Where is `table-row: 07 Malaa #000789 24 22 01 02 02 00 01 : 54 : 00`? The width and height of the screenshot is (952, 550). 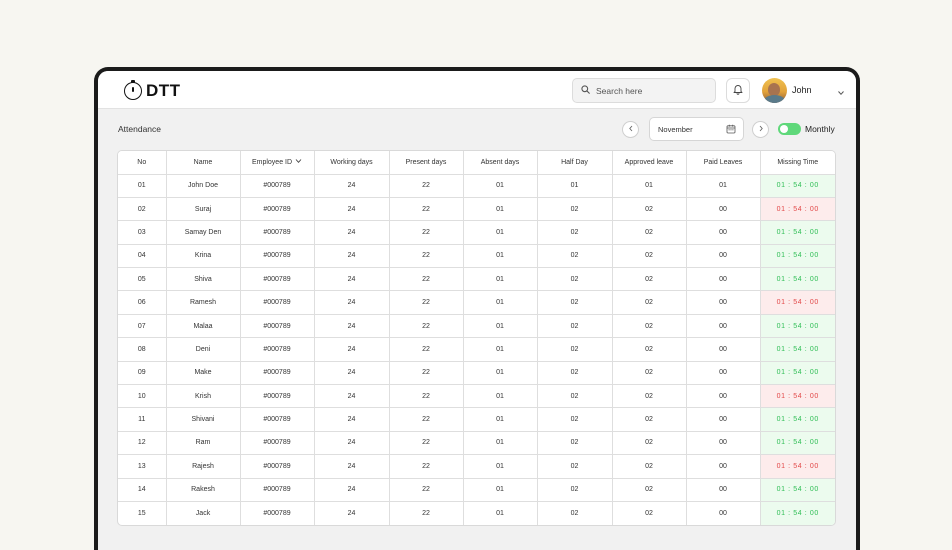
table-row: 07 Malaa #000789 24 22 01 02 02 00 01 : 54 : 00 is located at coordinates (476, 326).